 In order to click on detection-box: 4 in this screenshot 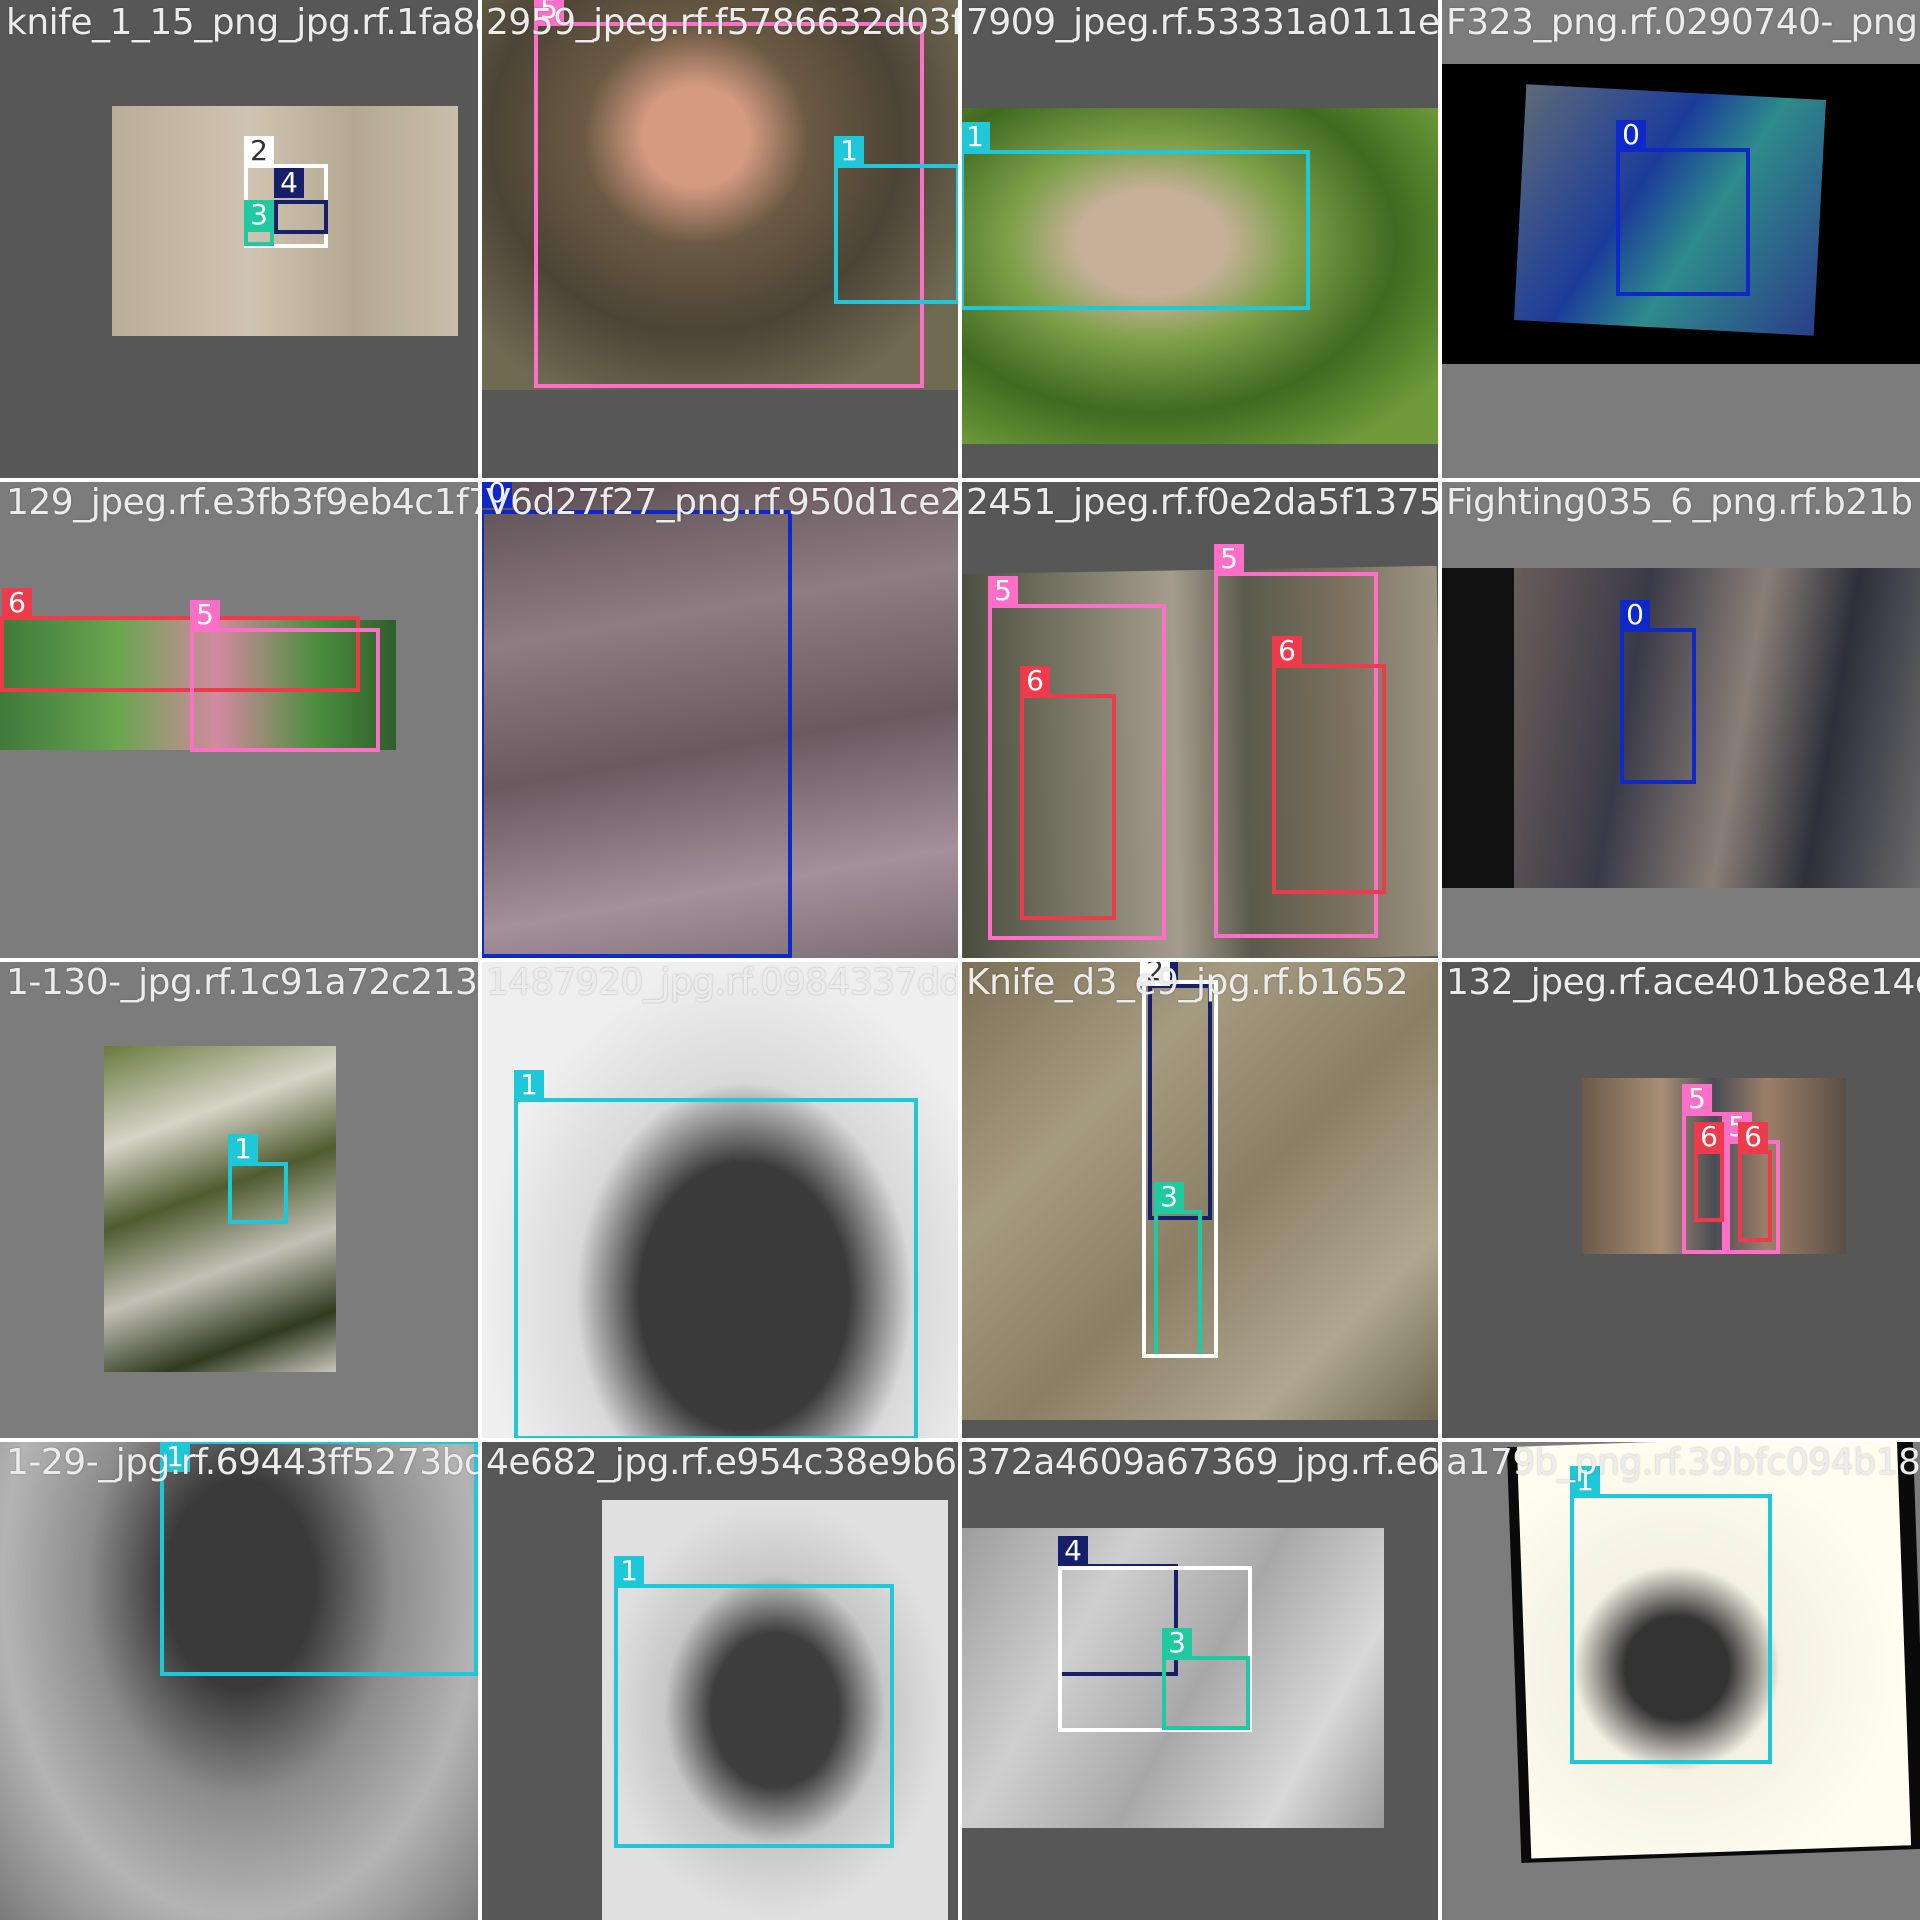, I will do `click(301, 201)`.